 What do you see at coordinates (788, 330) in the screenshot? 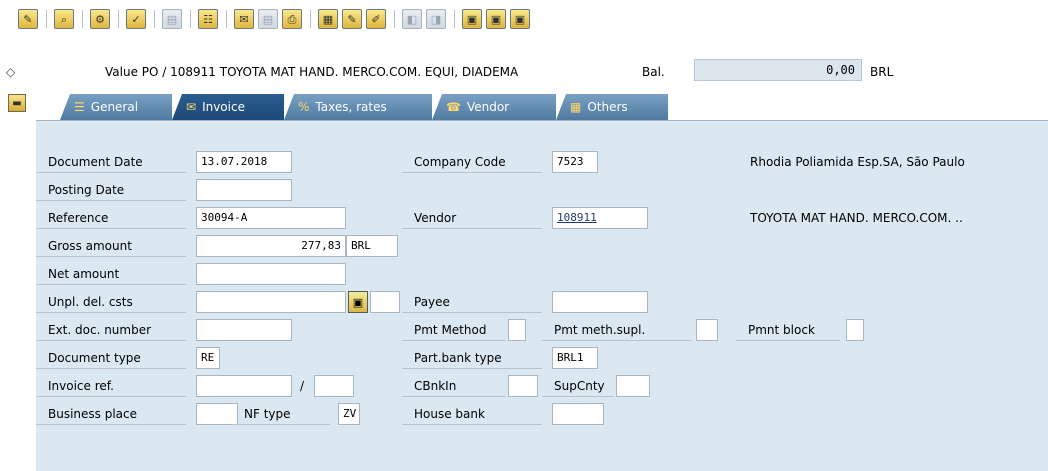
I see `payment-block-label: Pmnt block` at bounding box center [788, 330].